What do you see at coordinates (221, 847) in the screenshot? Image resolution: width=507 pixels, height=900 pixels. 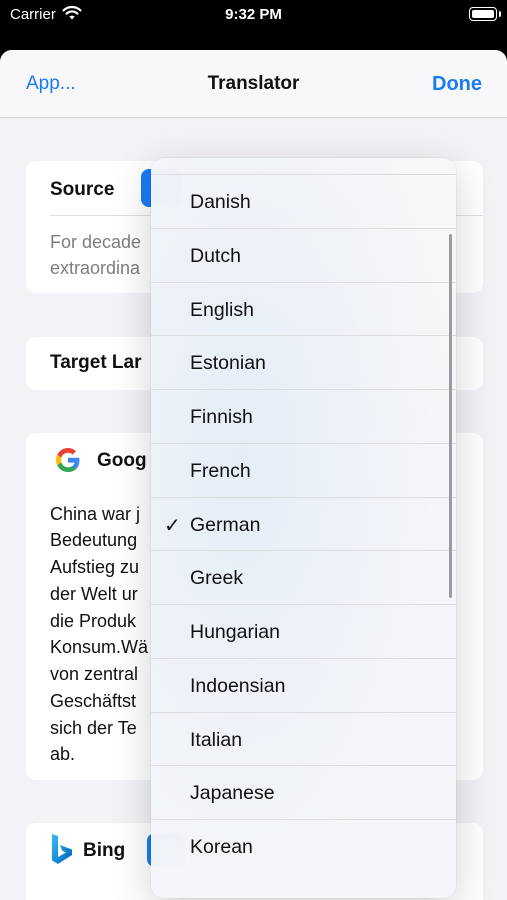 I see `menu-item-label: Korean` at bounding box center [221, 847].